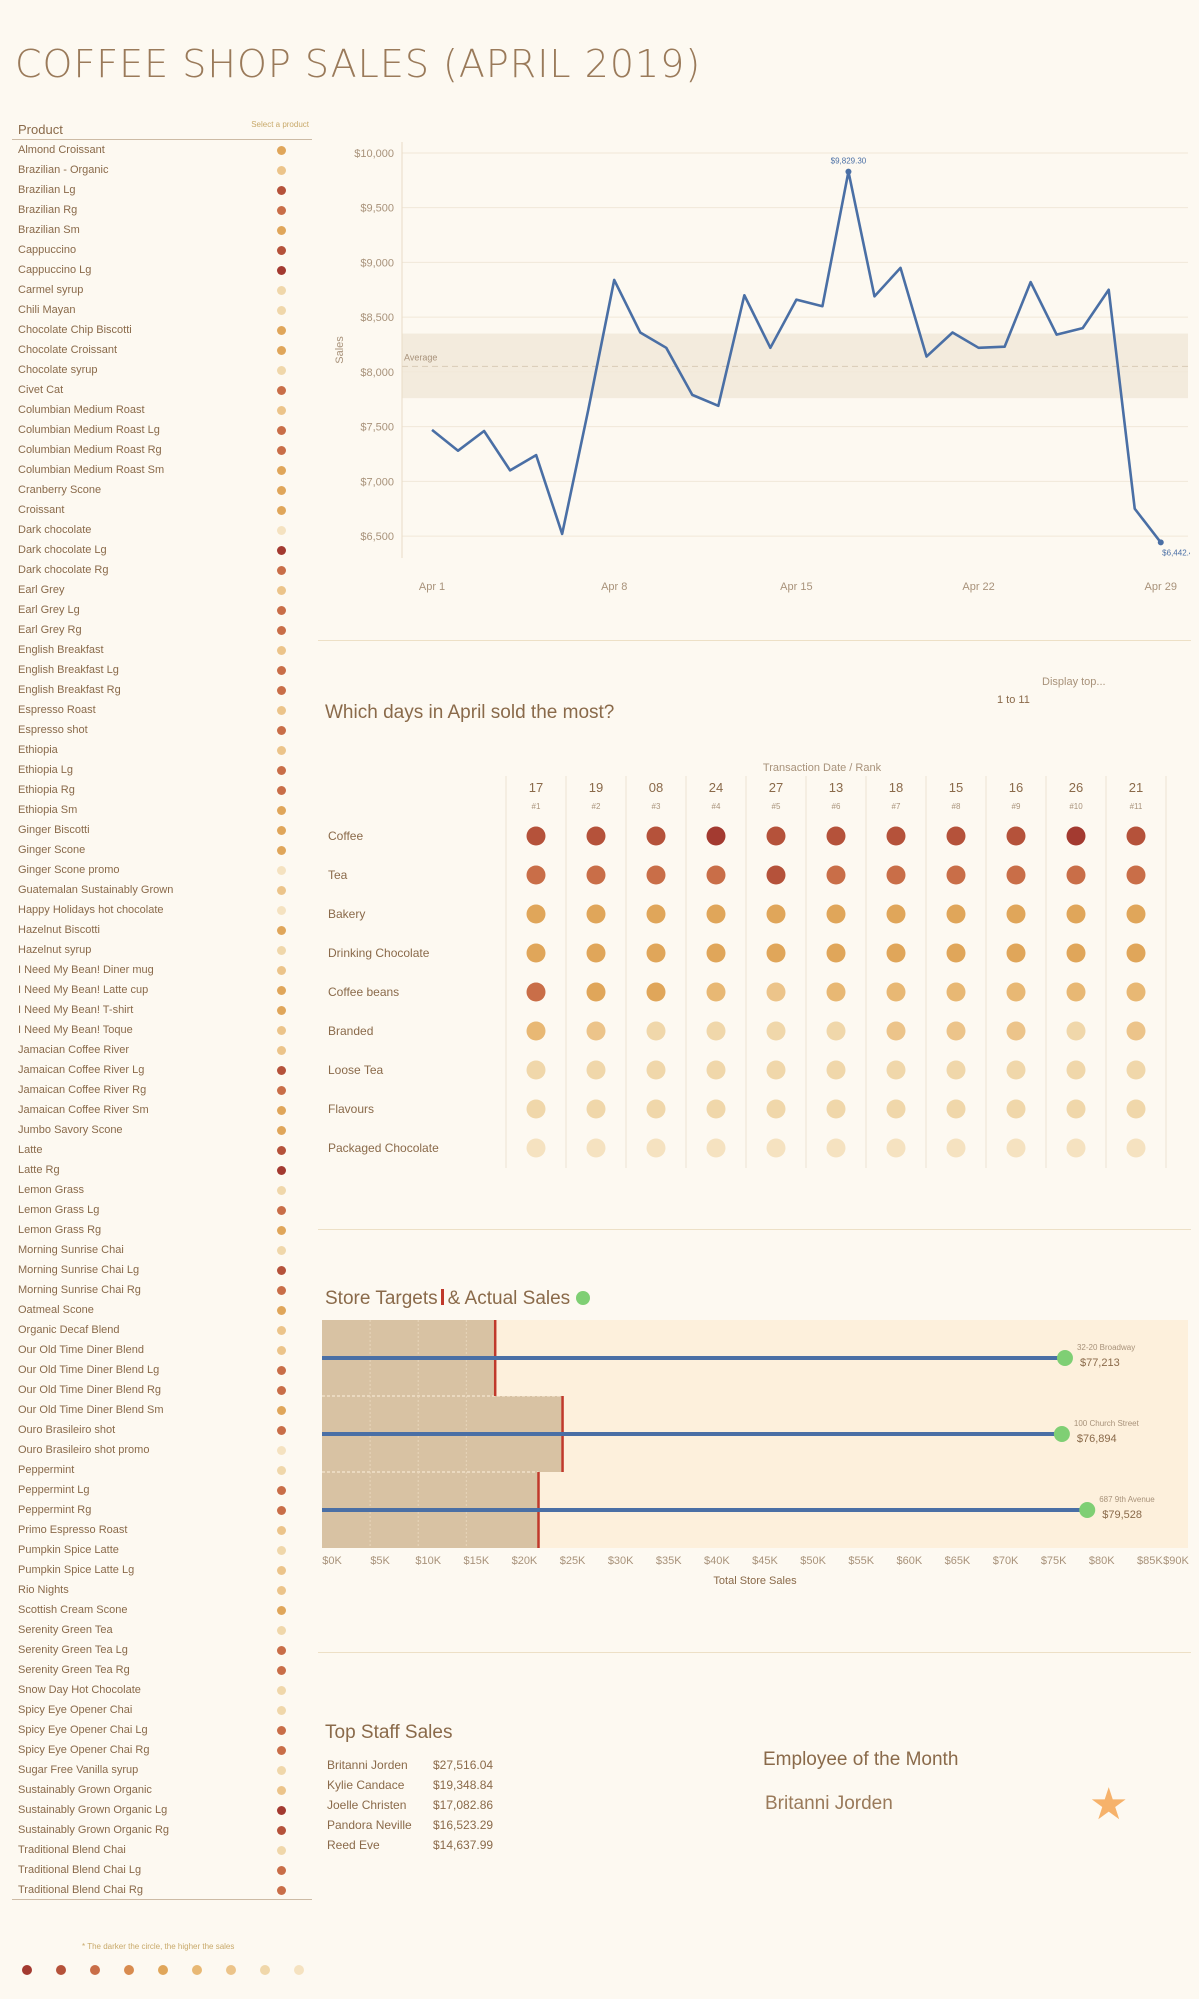  What do you see at coordinates (162, 970) in the screenshot?
I see `product-row: I Need My Bean! Diner mug` at bounding box center [162, 970].